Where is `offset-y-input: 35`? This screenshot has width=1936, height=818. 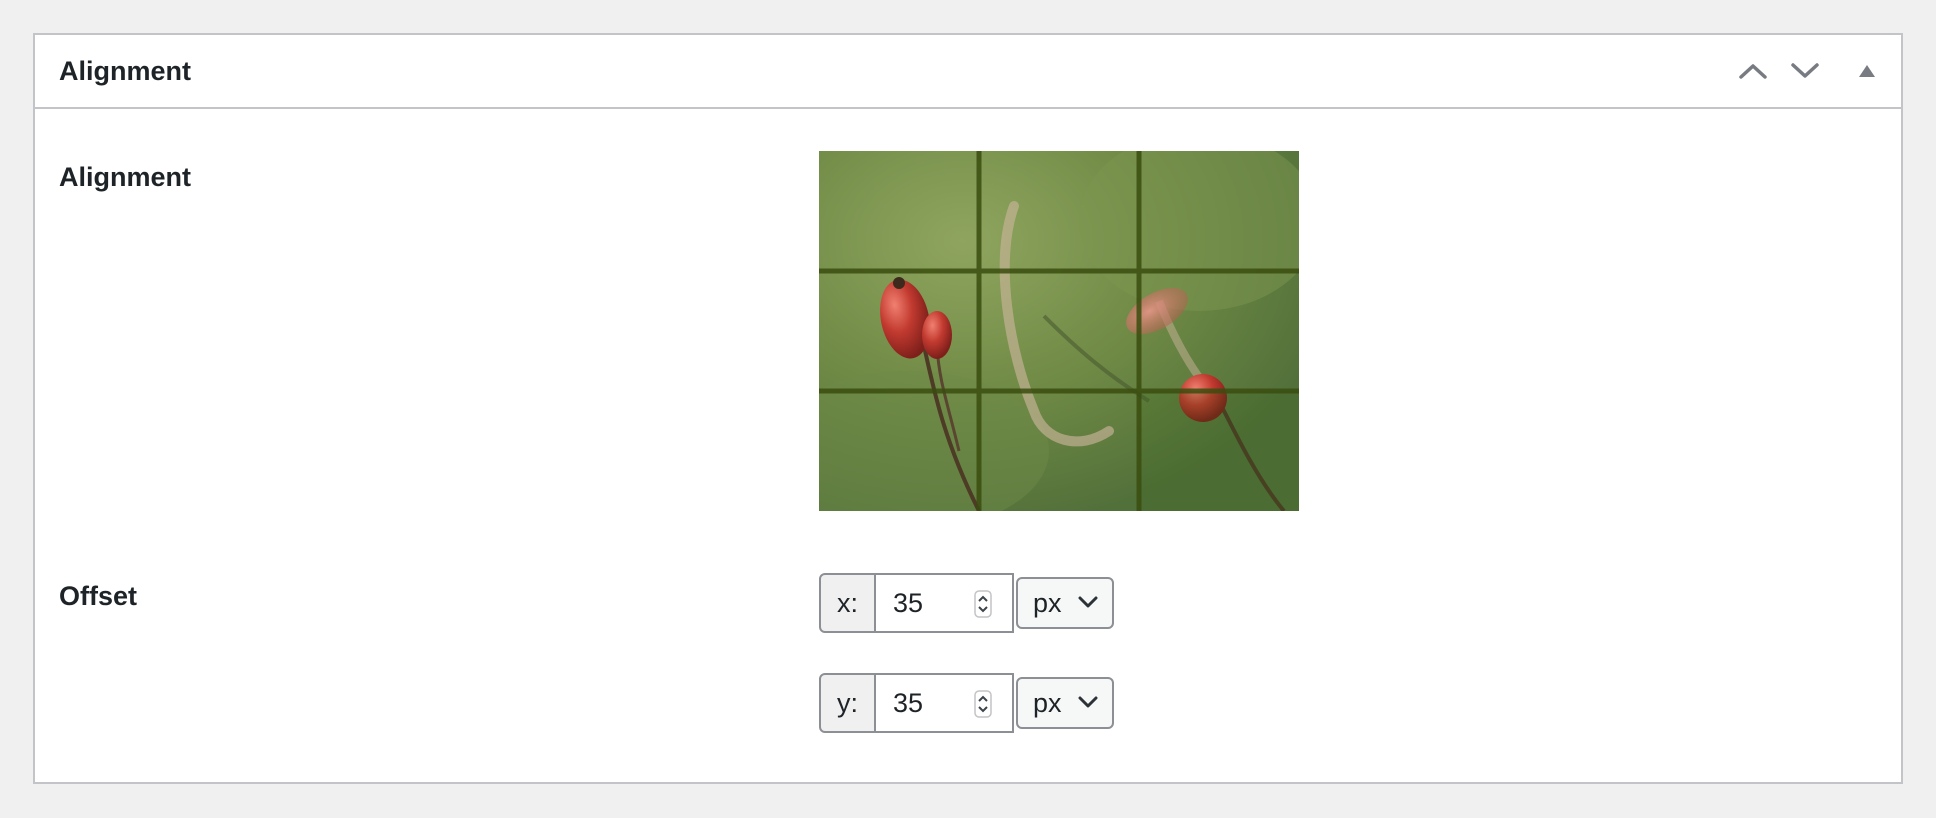 offset-y-input: 35 is located at coordinates (944, 703).